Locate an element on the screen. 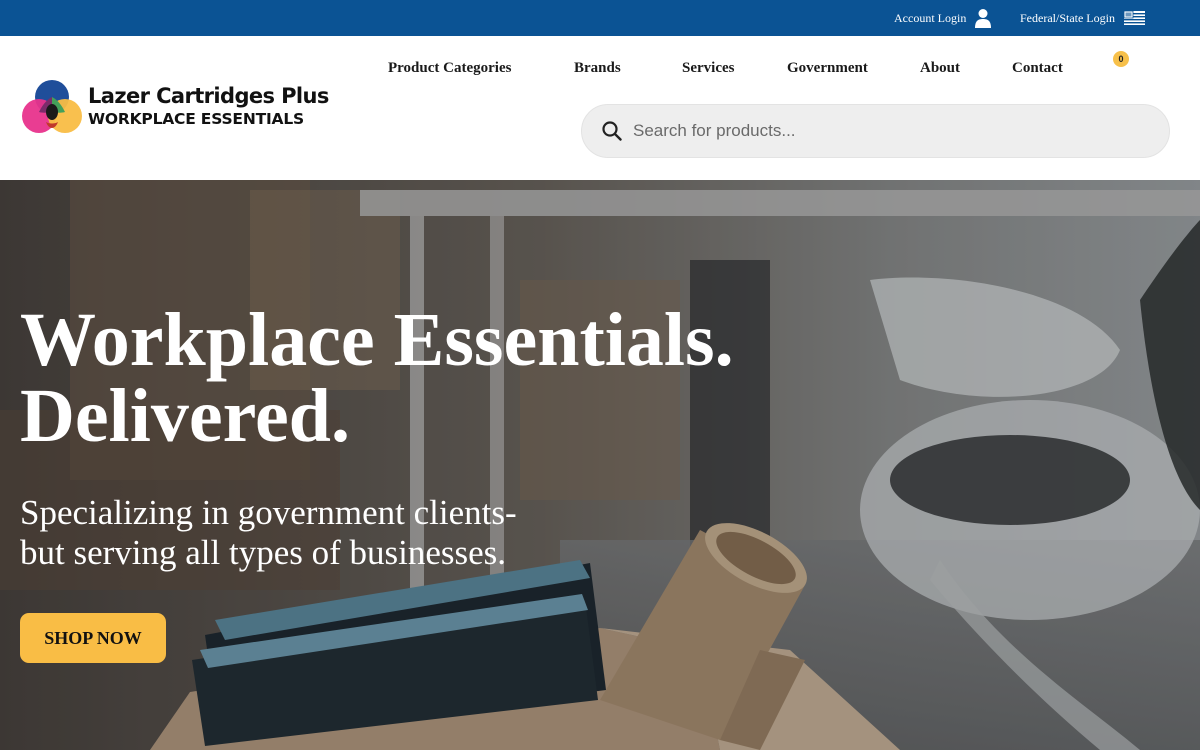 This screenshot has width=1200, height=750. hero-headline-line2: Delivered. is located at coordinates (185, 416).